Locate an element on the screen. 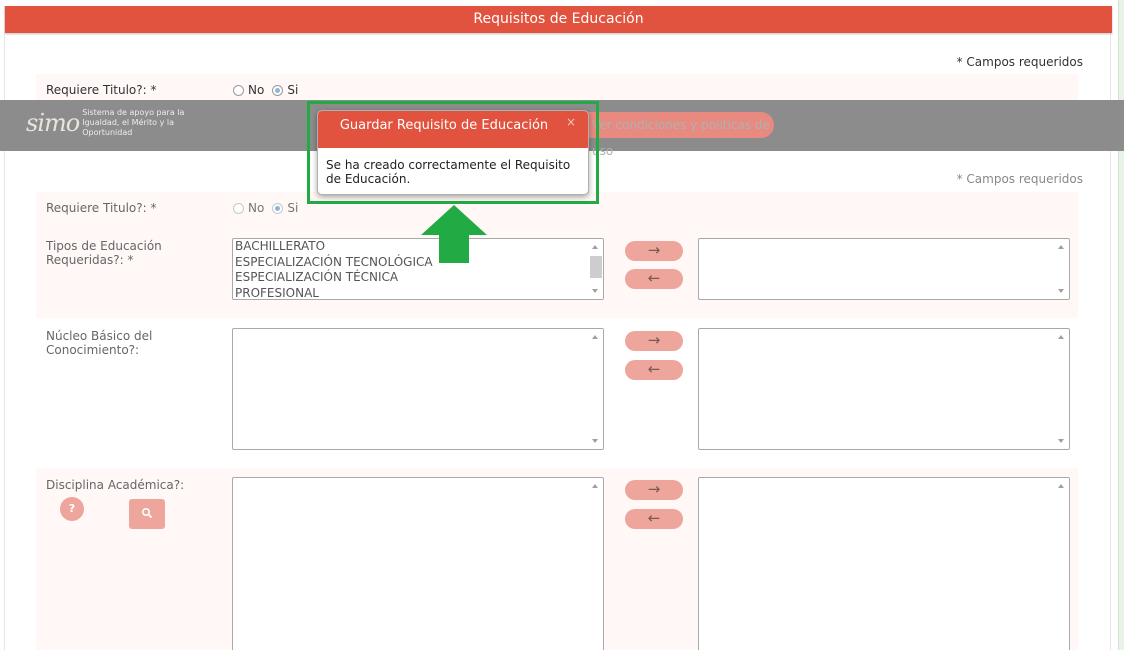 Image resolution: width=1124 pixels, height=650 pixels. nucleo-selected-list is located at coordinates (884, 389).